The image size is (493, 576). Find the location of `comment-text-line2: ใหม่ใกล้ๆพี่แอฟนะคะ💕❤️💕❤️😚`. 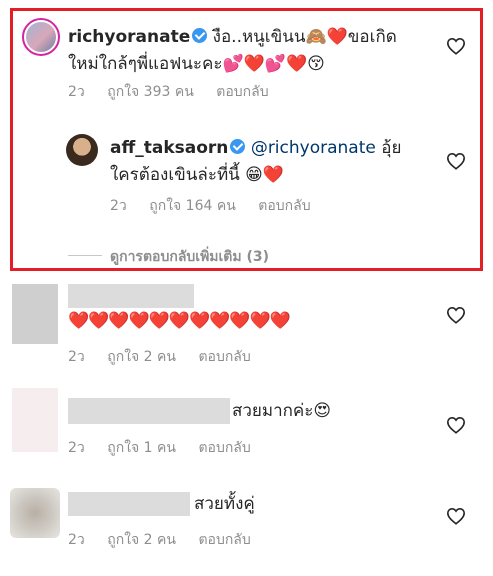

comment-text-line2: ใหม่ใกล้ๆพี่แอฟนะคะ💕❤️💕❤️😚 is located at coordinates (196, 64).